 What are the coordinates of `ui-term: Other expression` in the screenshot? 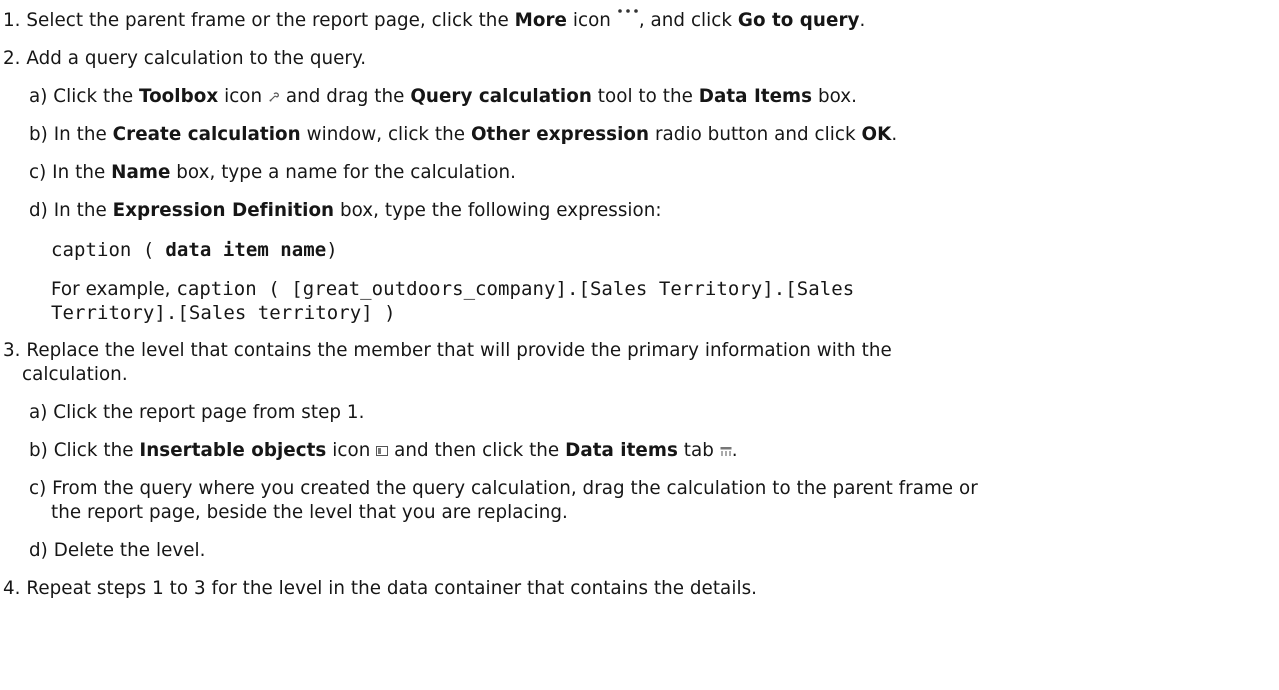 It's located at (560, 134).